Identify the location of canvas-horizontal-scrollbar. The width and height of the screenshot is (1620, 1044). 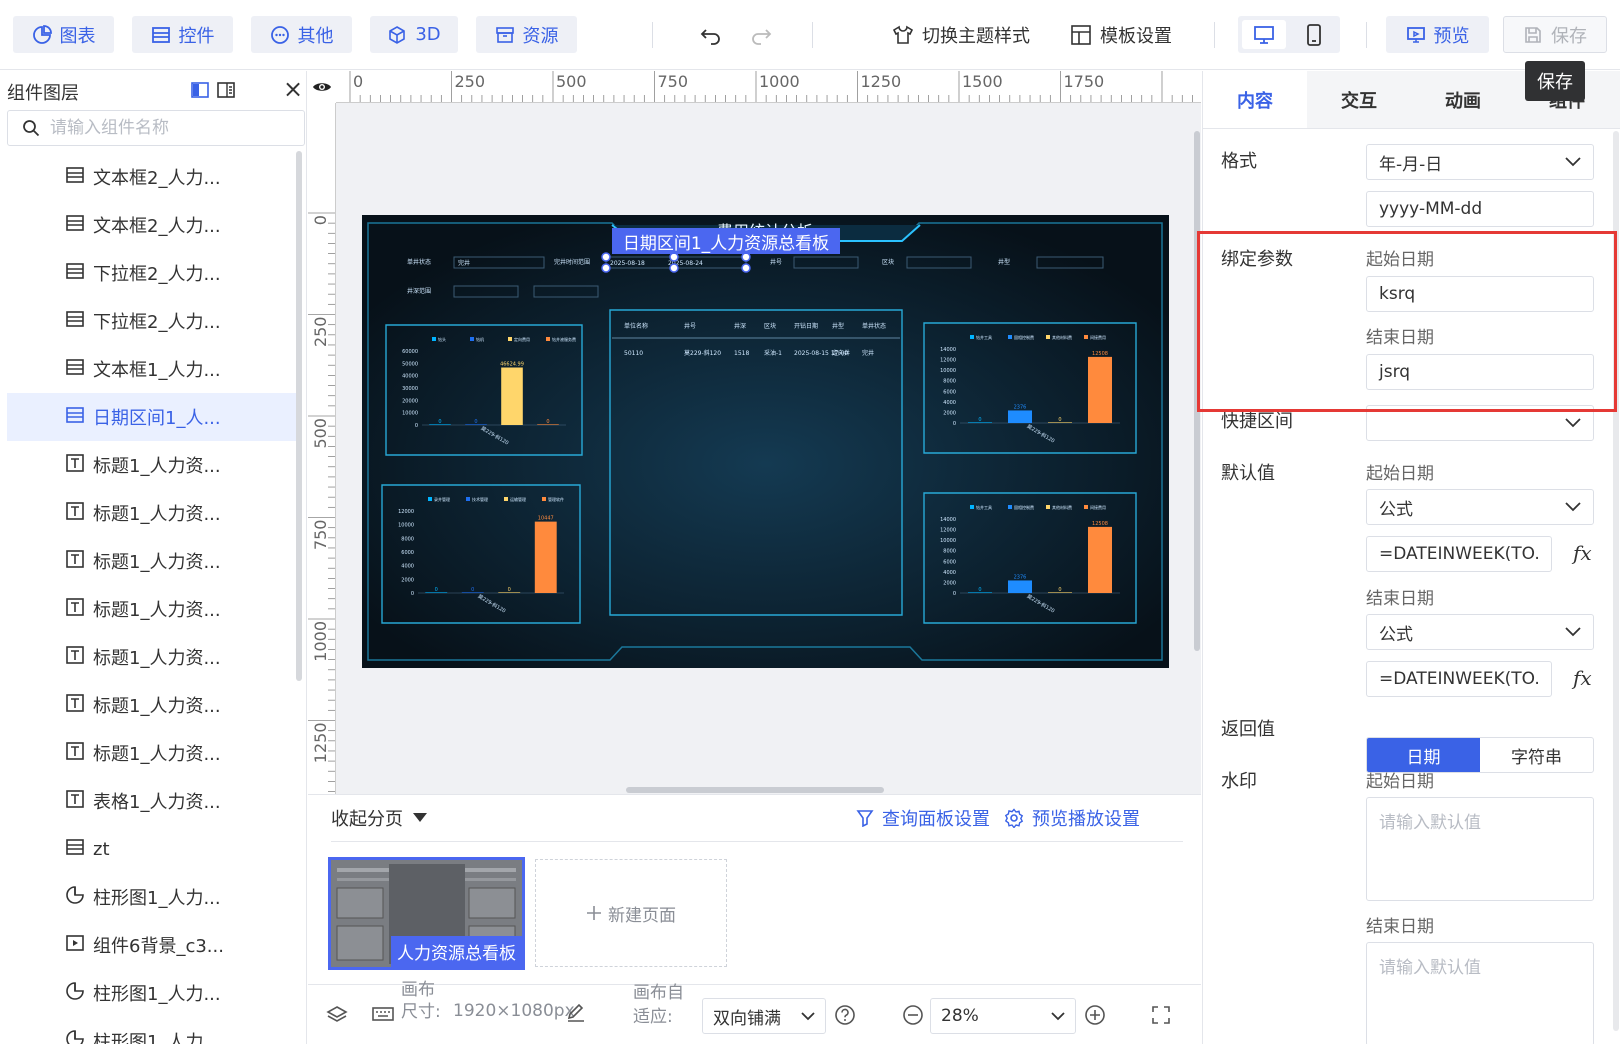
(755, 790).